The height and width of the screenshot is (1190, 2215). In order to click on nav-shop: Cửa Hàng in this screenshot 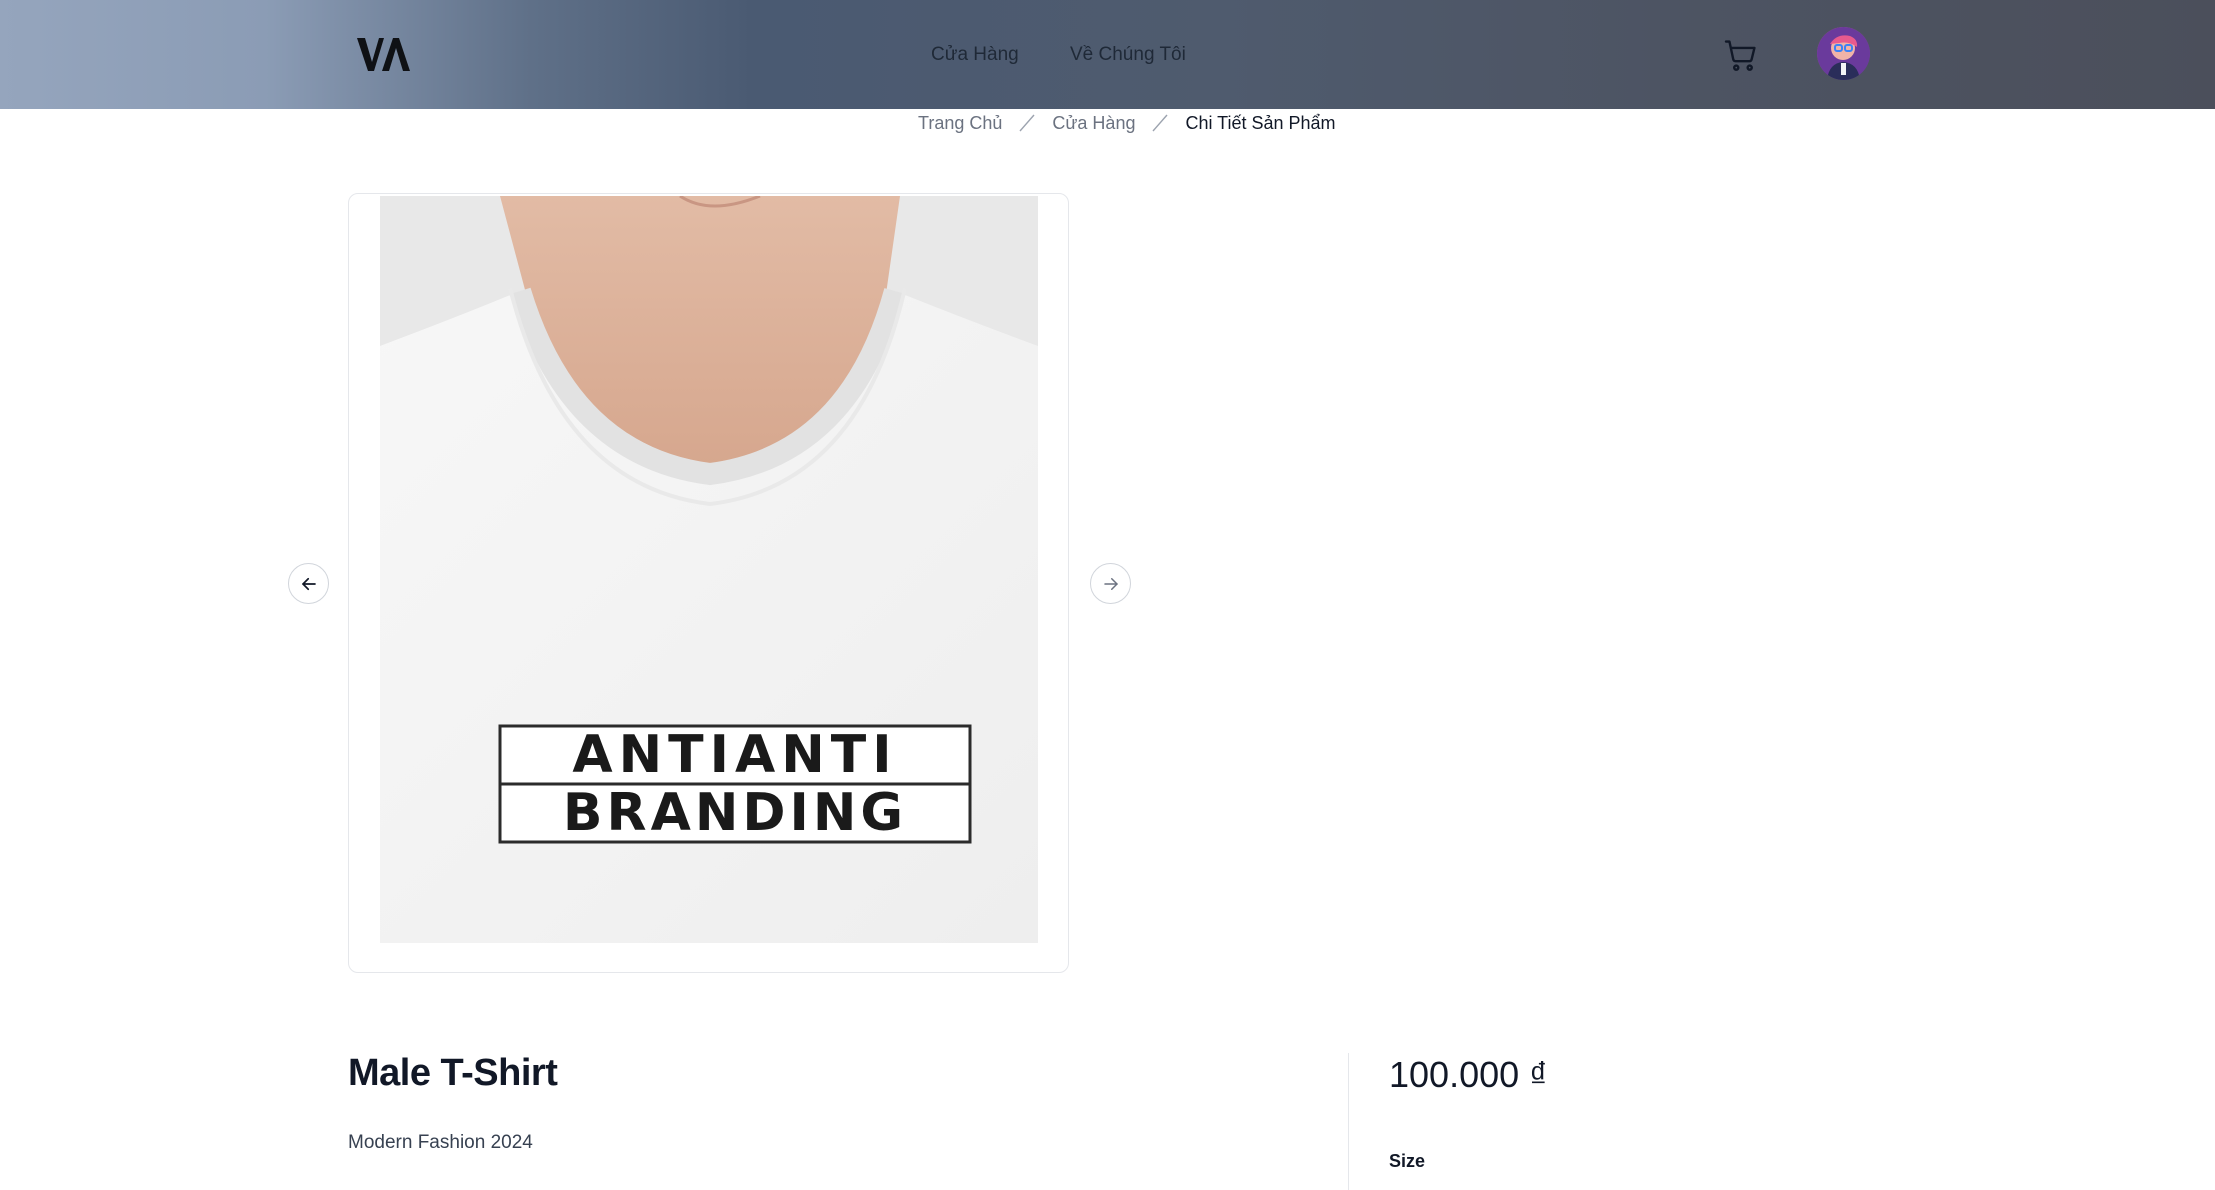, I will do `click(975, 54)`.